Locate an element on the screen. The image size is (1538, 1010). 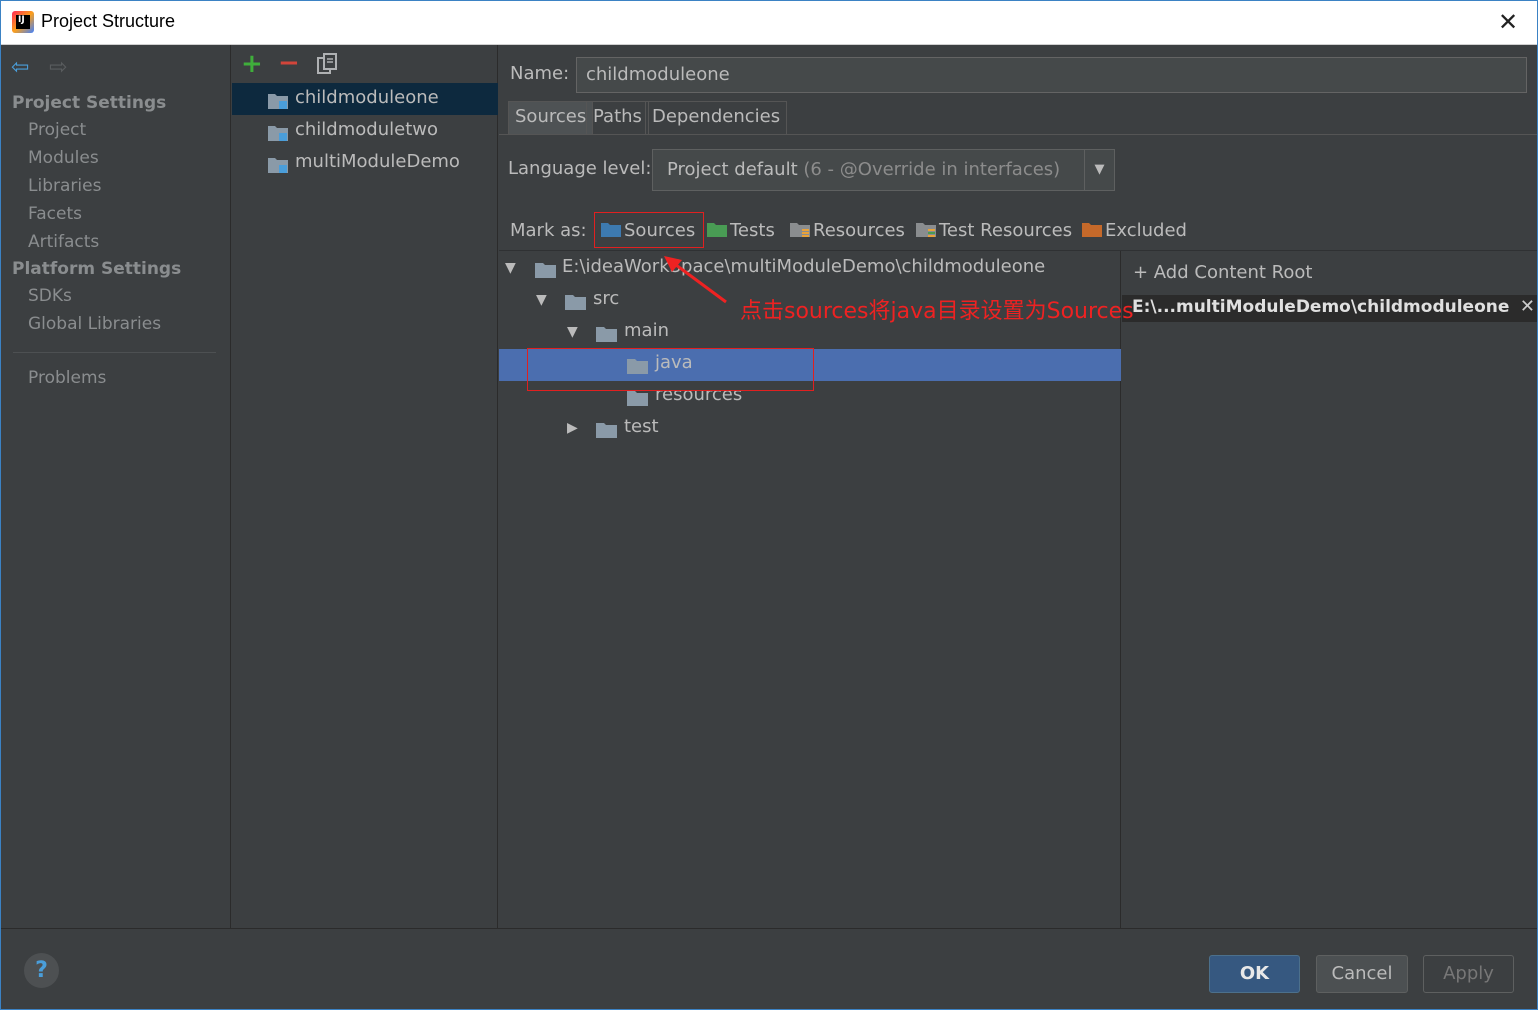
mark-excluded-label: Excluded is located at coordinates (1146, 230).